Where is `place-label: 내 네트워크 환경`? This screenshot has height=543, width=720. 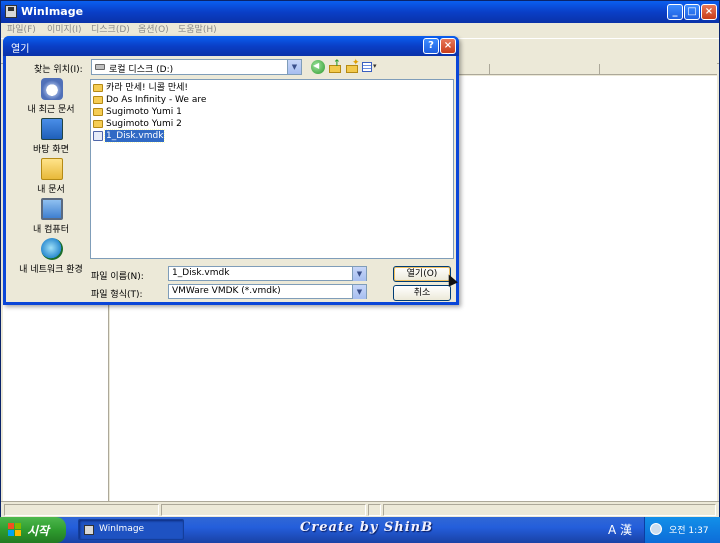
place-label: 내 네트워크 환경 is located at coordinates (51, 270).